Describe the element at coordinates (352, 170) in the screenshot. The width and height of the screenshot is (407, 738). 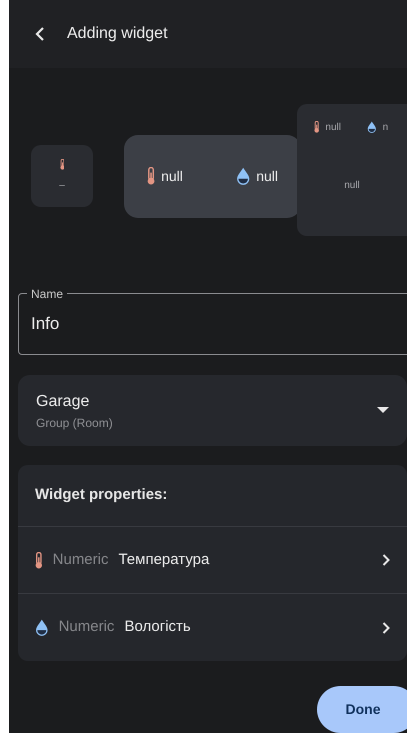
I see `widget-preview-card: null n null` at that location.